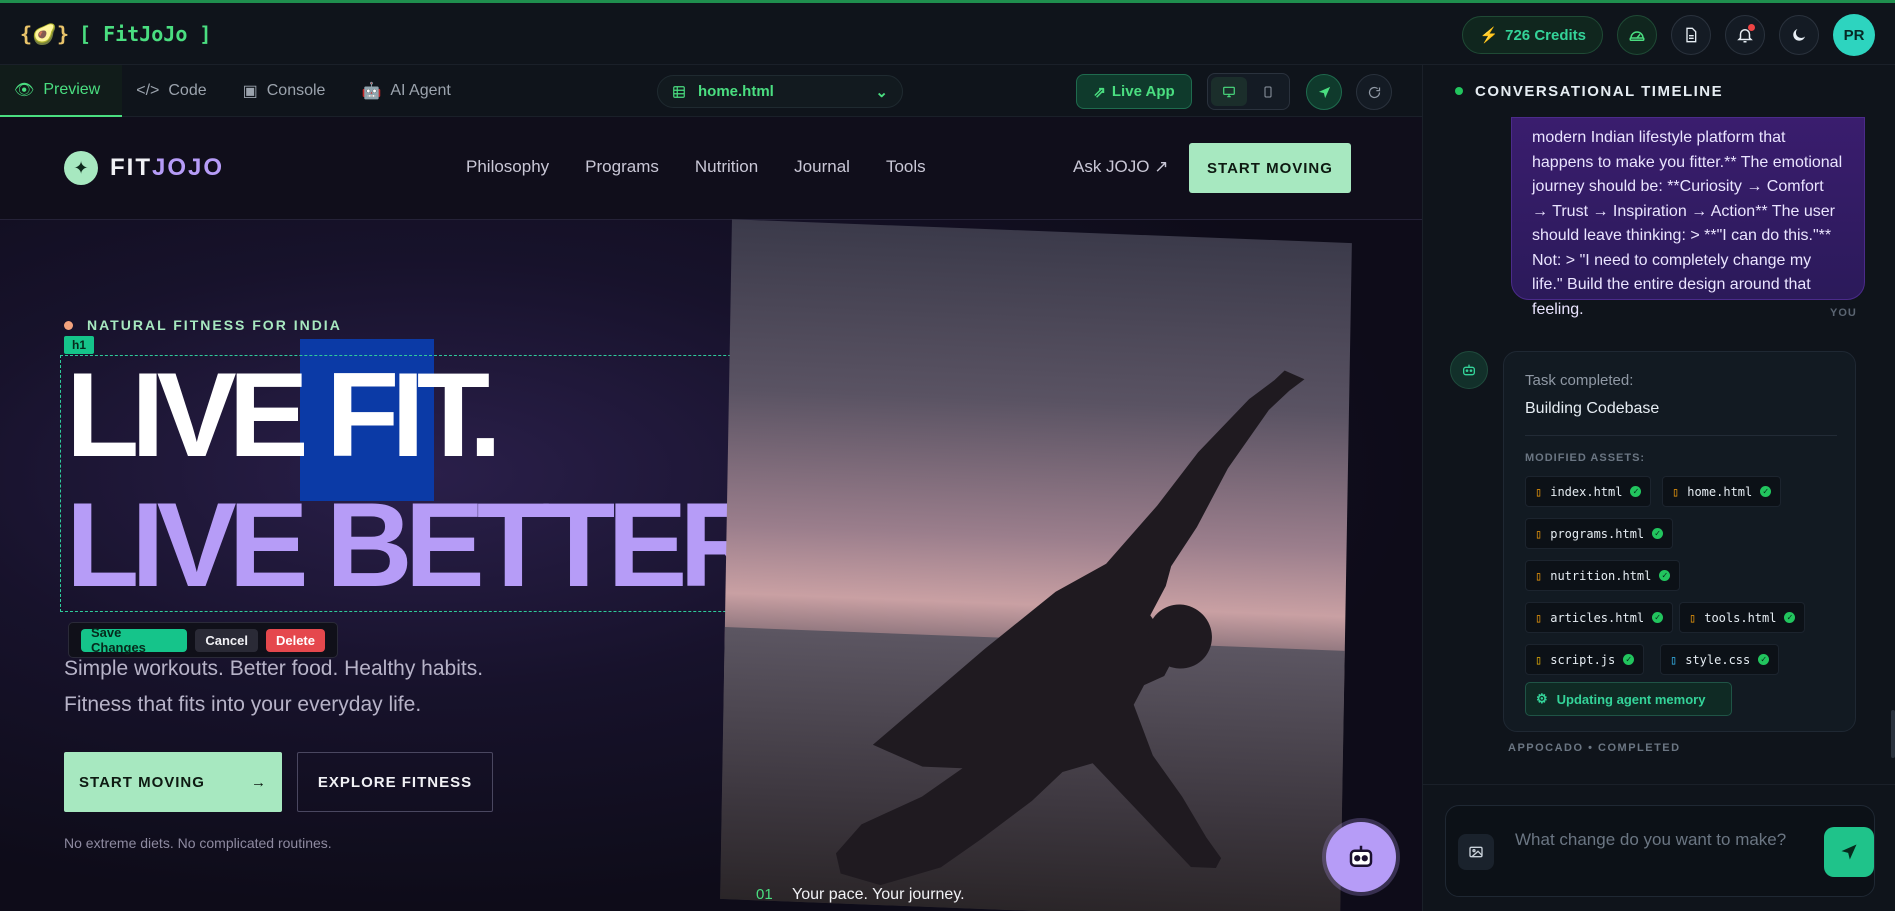  I want to click on file-selector: home.html ⌄, so click(780, 91).